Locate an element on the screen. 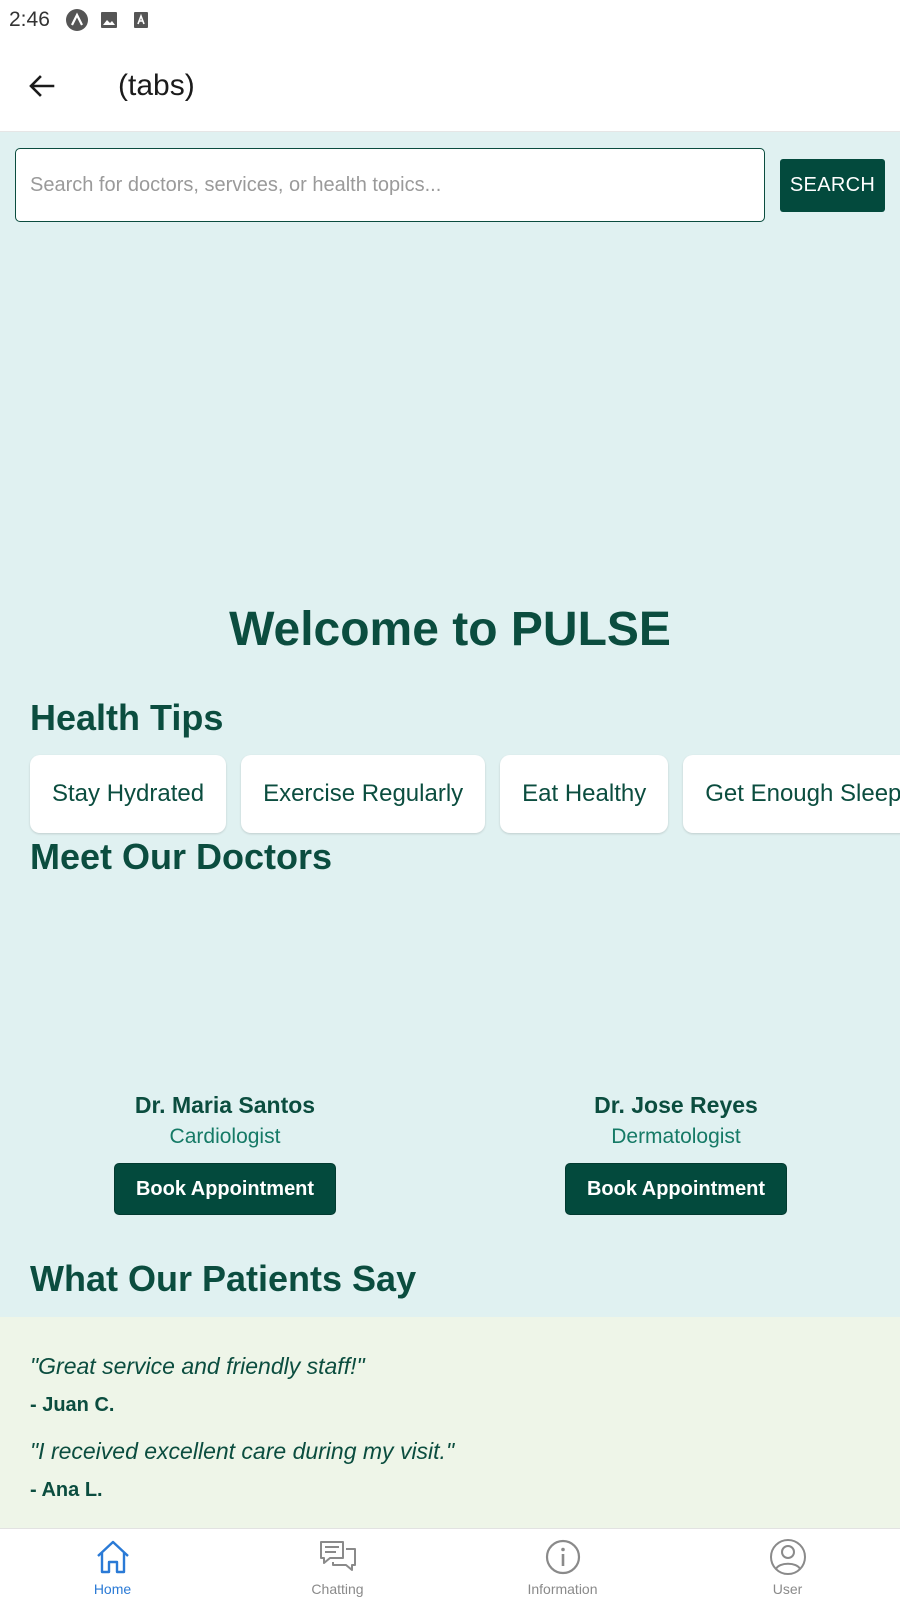 The width and height of the screenshot is (900, 1600). search-bar: SEARCH is located at coordinates (450, 185).